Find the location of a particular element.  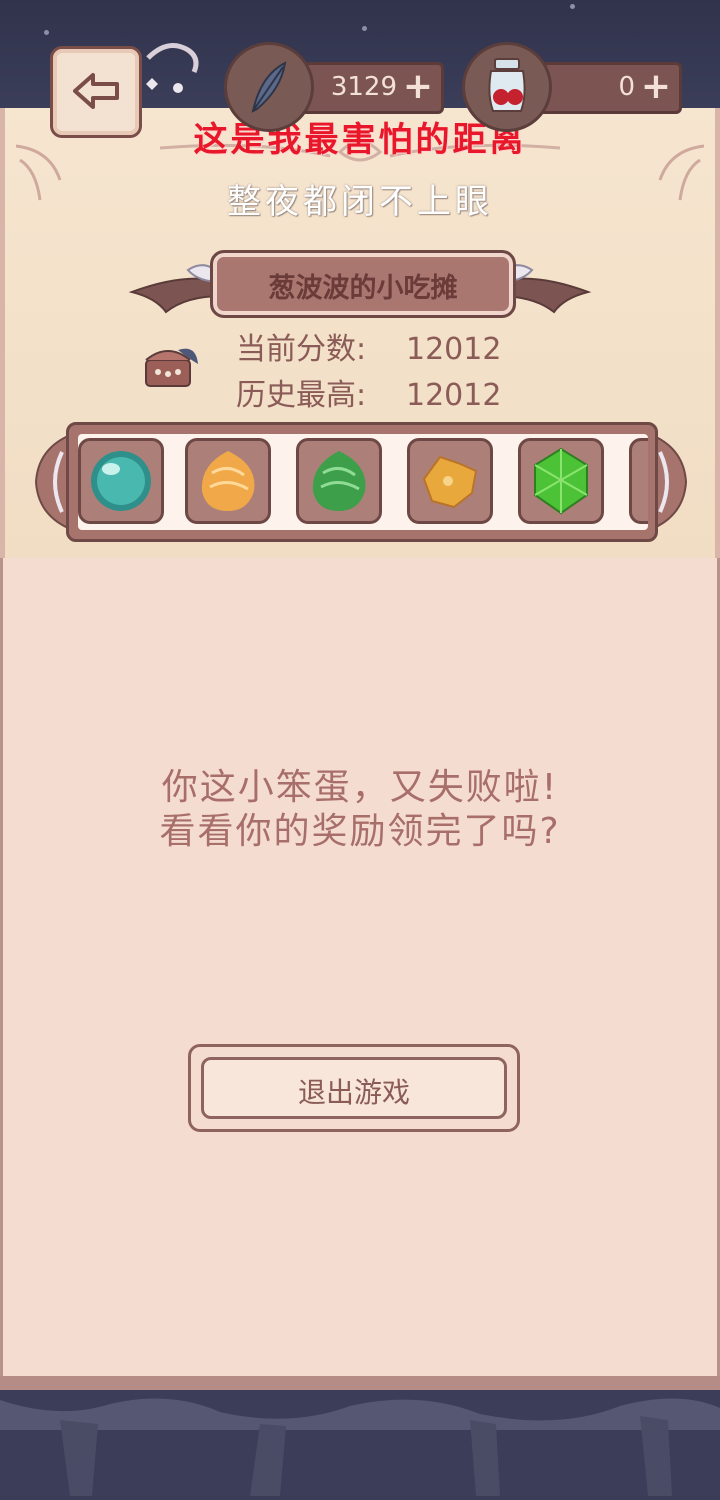

exit-game-button: 退出游戏 is located at coordinates (354, 1088).